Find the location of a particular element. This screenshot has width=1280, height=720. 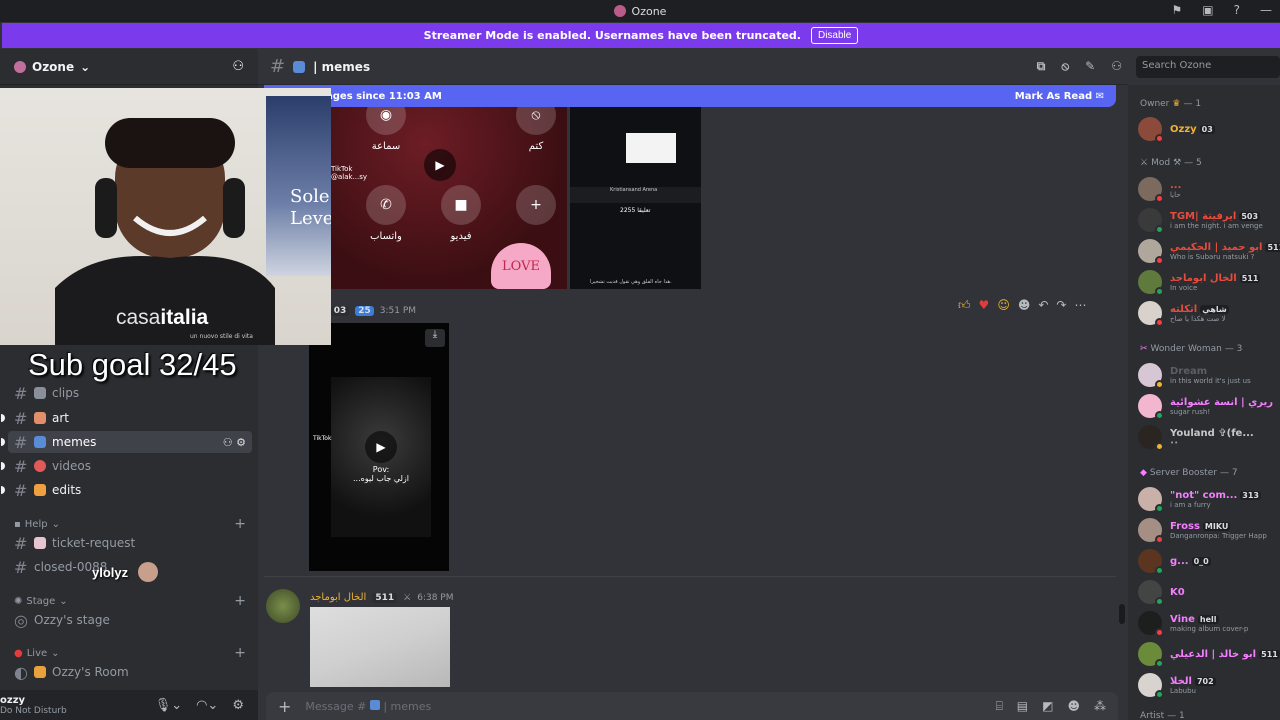

member-item: ... حايا is located at coordinates (1209, 189).